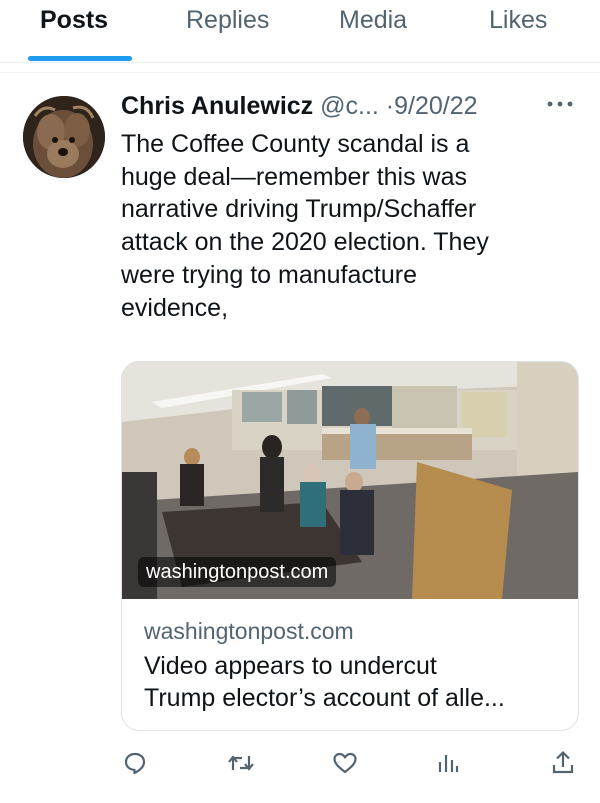  Describe the element at coordinates (237, 572) in the screenshot. I see `link-card-image-overlay: washingtonpost.com` at that location.